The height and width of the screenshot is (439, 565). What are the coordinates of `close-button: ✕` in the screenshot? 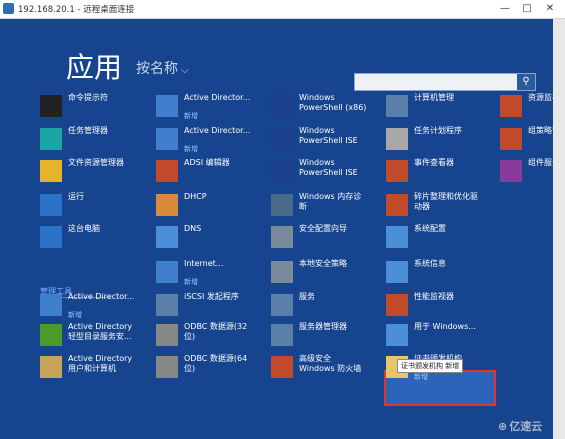 It's located at (550, 9).